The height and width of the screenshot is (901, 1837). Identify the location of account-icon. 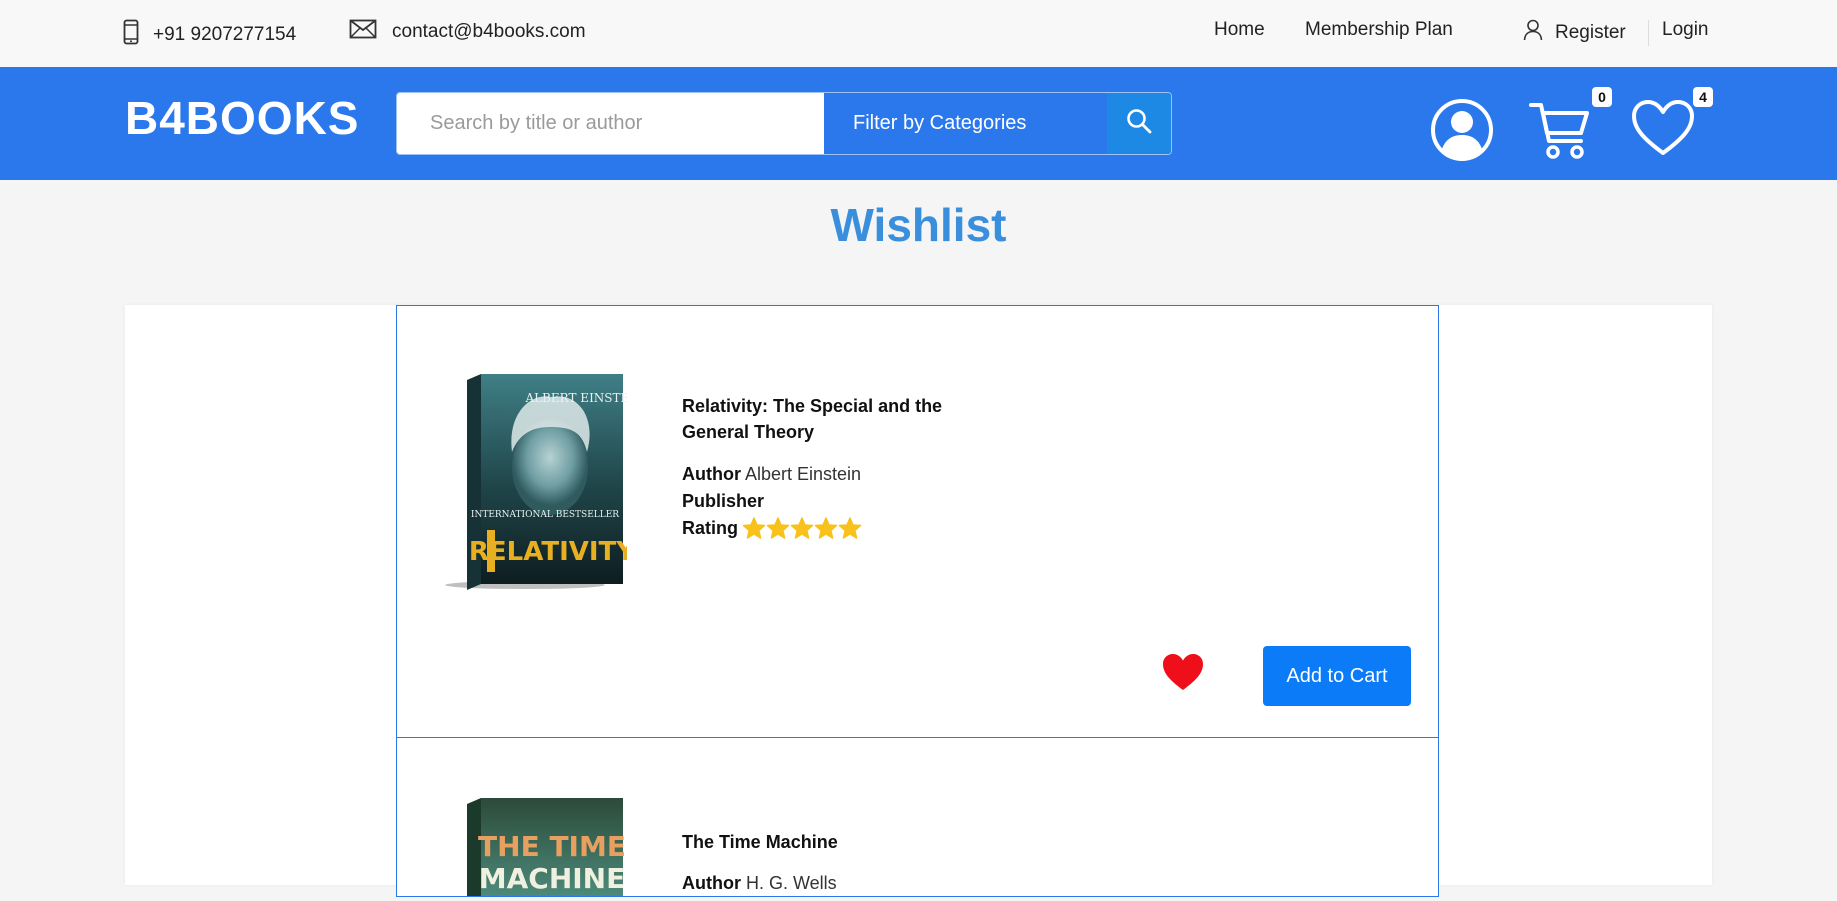
(1462, 132).